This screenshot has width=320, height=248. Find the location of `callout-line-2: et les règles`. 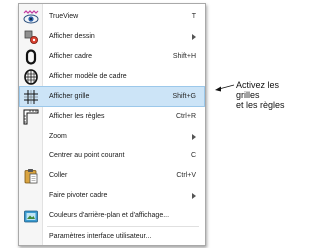

callout-line-2: et les règles is located at coordinates (260, 105).